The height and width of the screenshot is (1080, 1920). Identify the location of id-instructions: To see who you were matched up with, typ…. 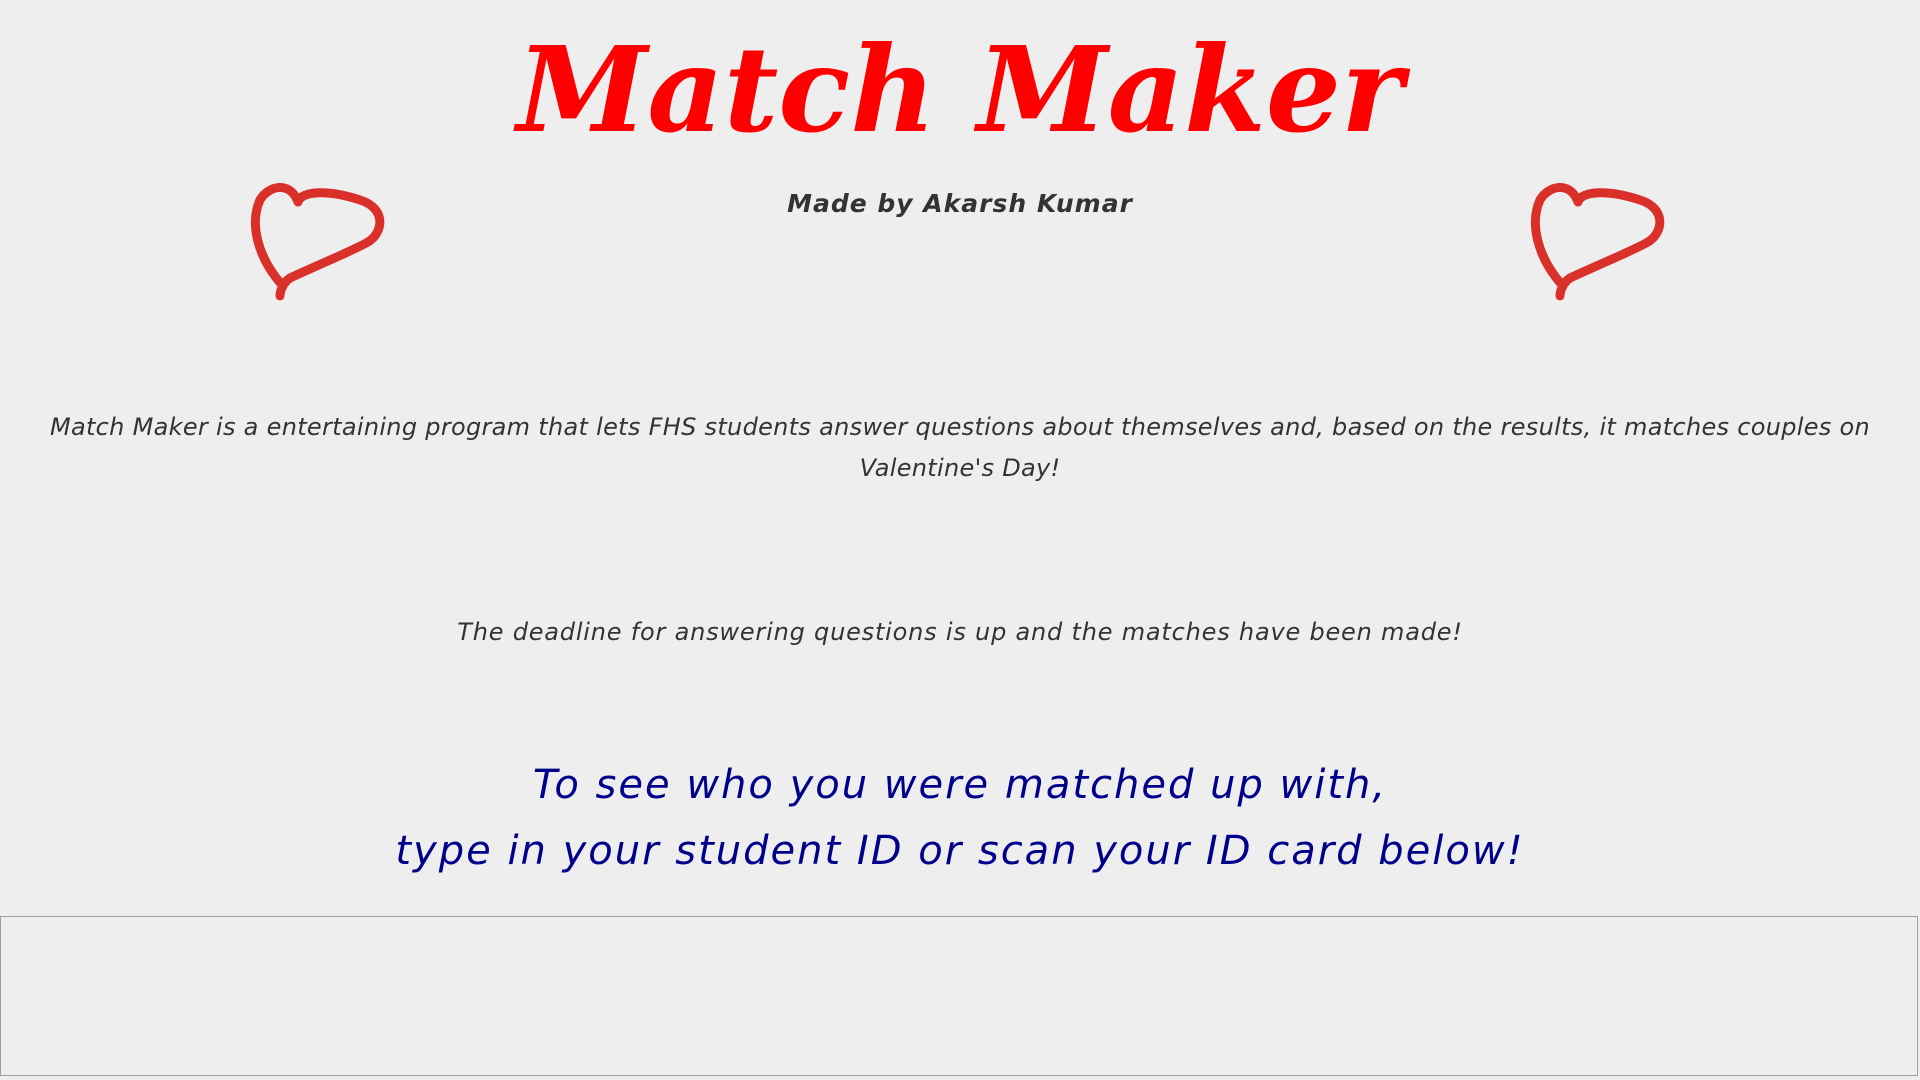
(960, 818).